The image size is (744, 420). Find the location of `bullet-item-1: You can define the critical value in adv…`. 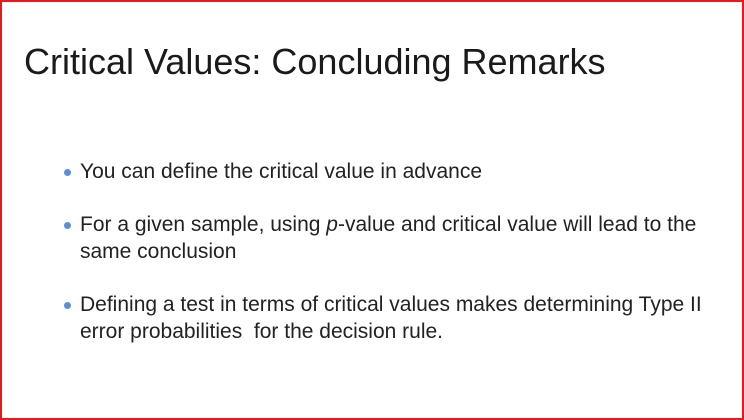

bullet-item-1: You can define the critical value in adv… is located at coordinates (384, 171).